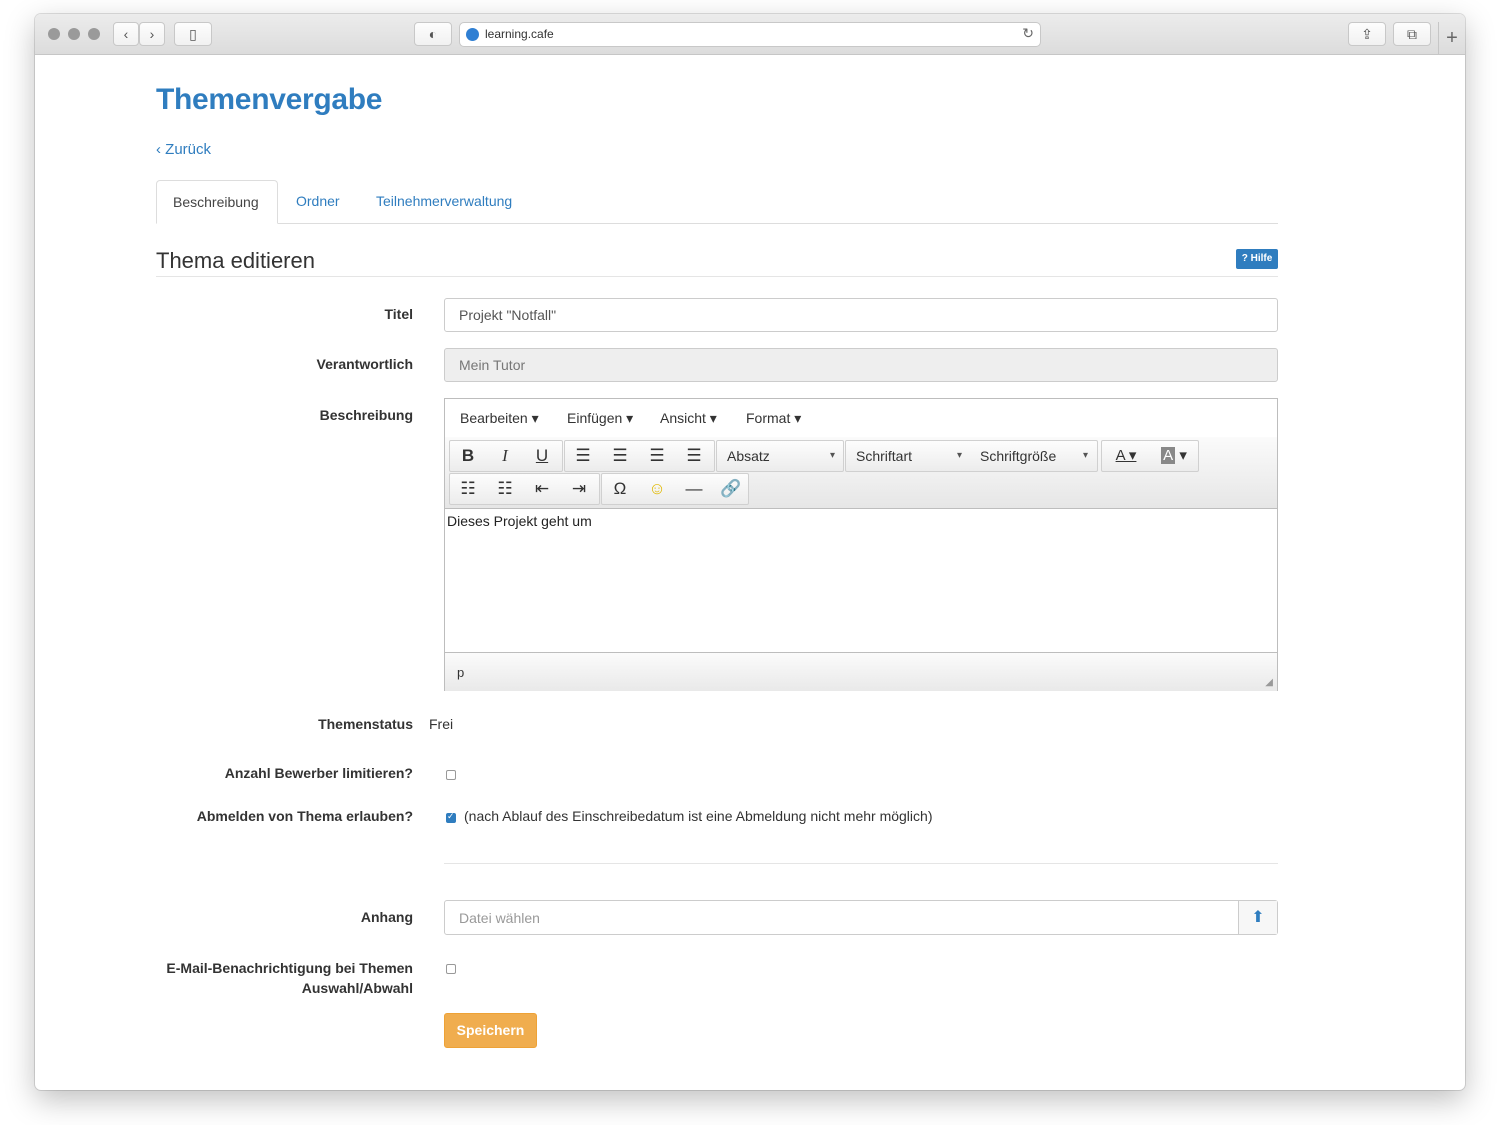 Image resolution: width=1500 pixels, height=1125 pixels. I want to click on align-center-icon: ☰, so click(657, 456).